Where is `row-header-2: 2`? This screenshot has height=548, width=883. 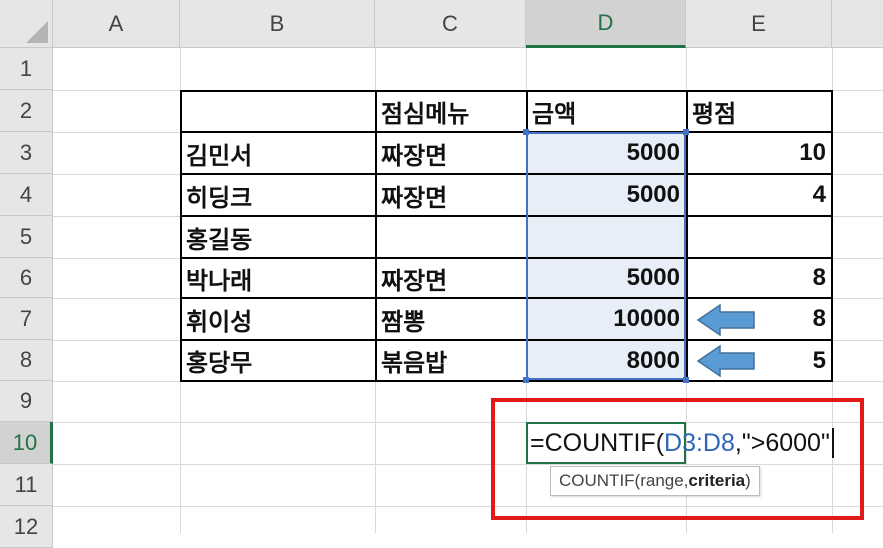
row-header-2: 2 is located at coordinates (26, 111).